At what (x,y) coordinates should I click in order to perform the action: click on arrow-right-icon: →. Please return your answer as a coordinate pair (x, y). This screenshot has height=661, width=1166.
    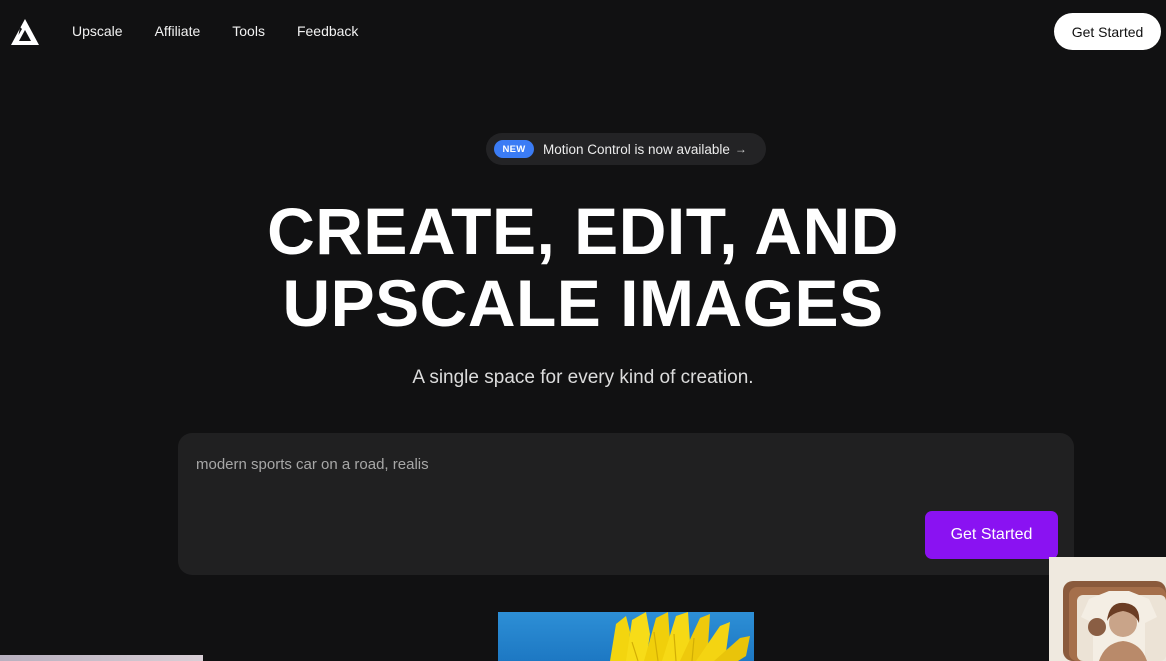
    Looking at the image, I should click on (740, 149).